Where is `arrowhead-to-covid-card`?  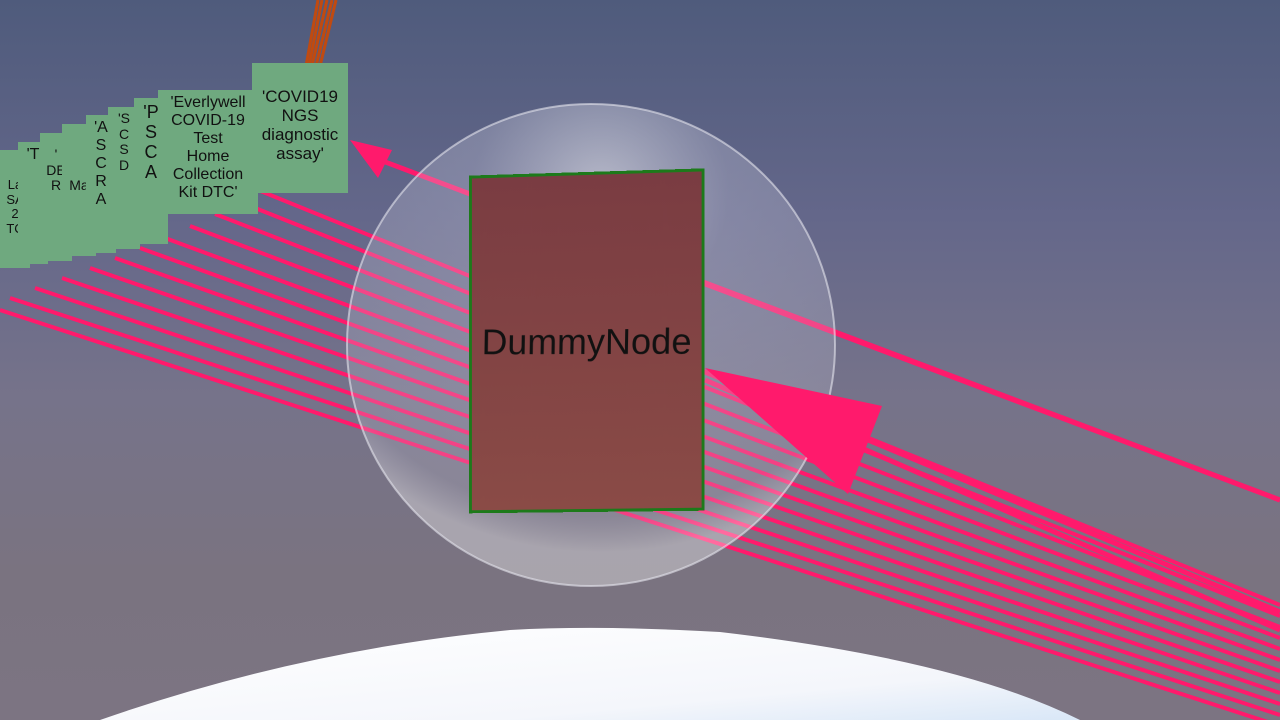 arrowhead-to-covid-card is located at coordinates (371, 159).